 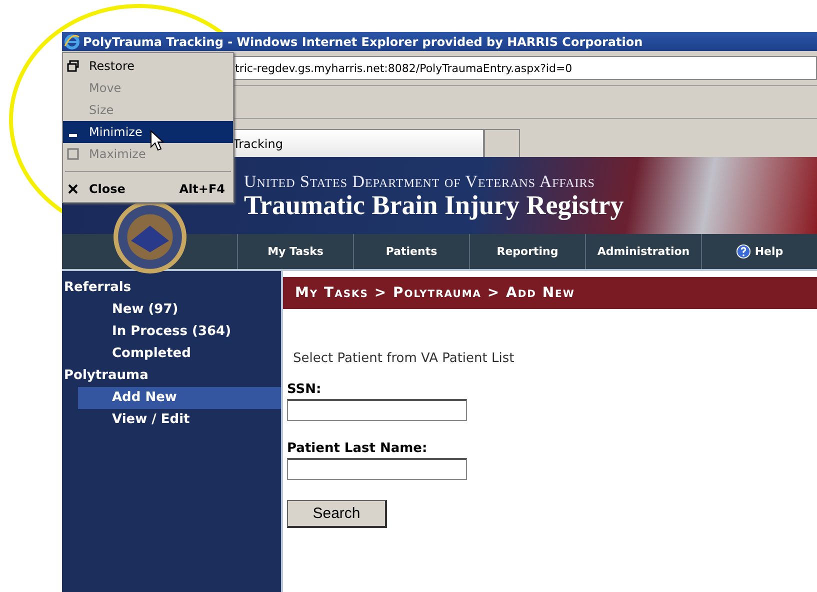 What do you see at coordinates (179, 332) in the screenshot?
I see `sidebar-item: In Process (364)` at bounding box center [179, 332].